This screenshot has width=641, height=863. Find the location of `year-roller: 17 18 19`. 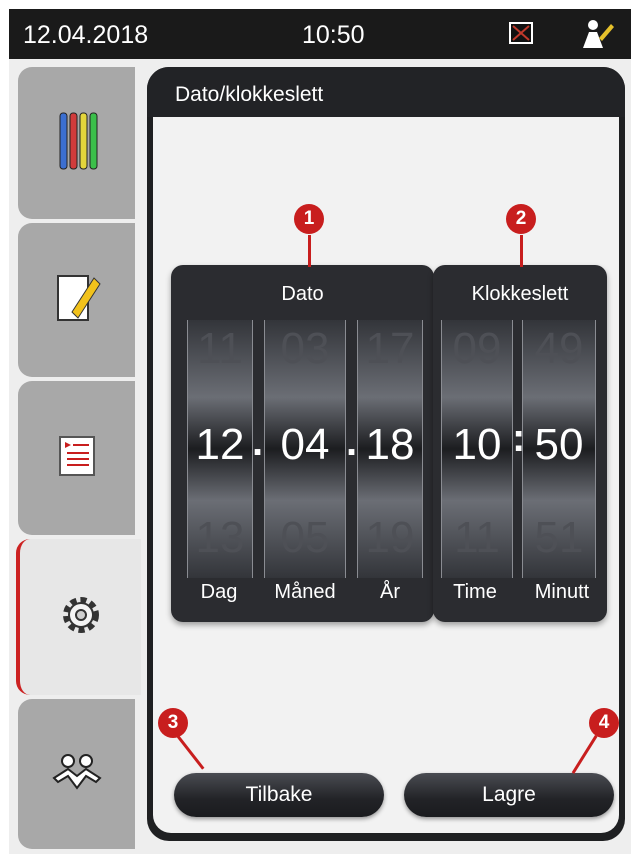

year-roller: 17 18 19 is located at coordinates (390, 449).